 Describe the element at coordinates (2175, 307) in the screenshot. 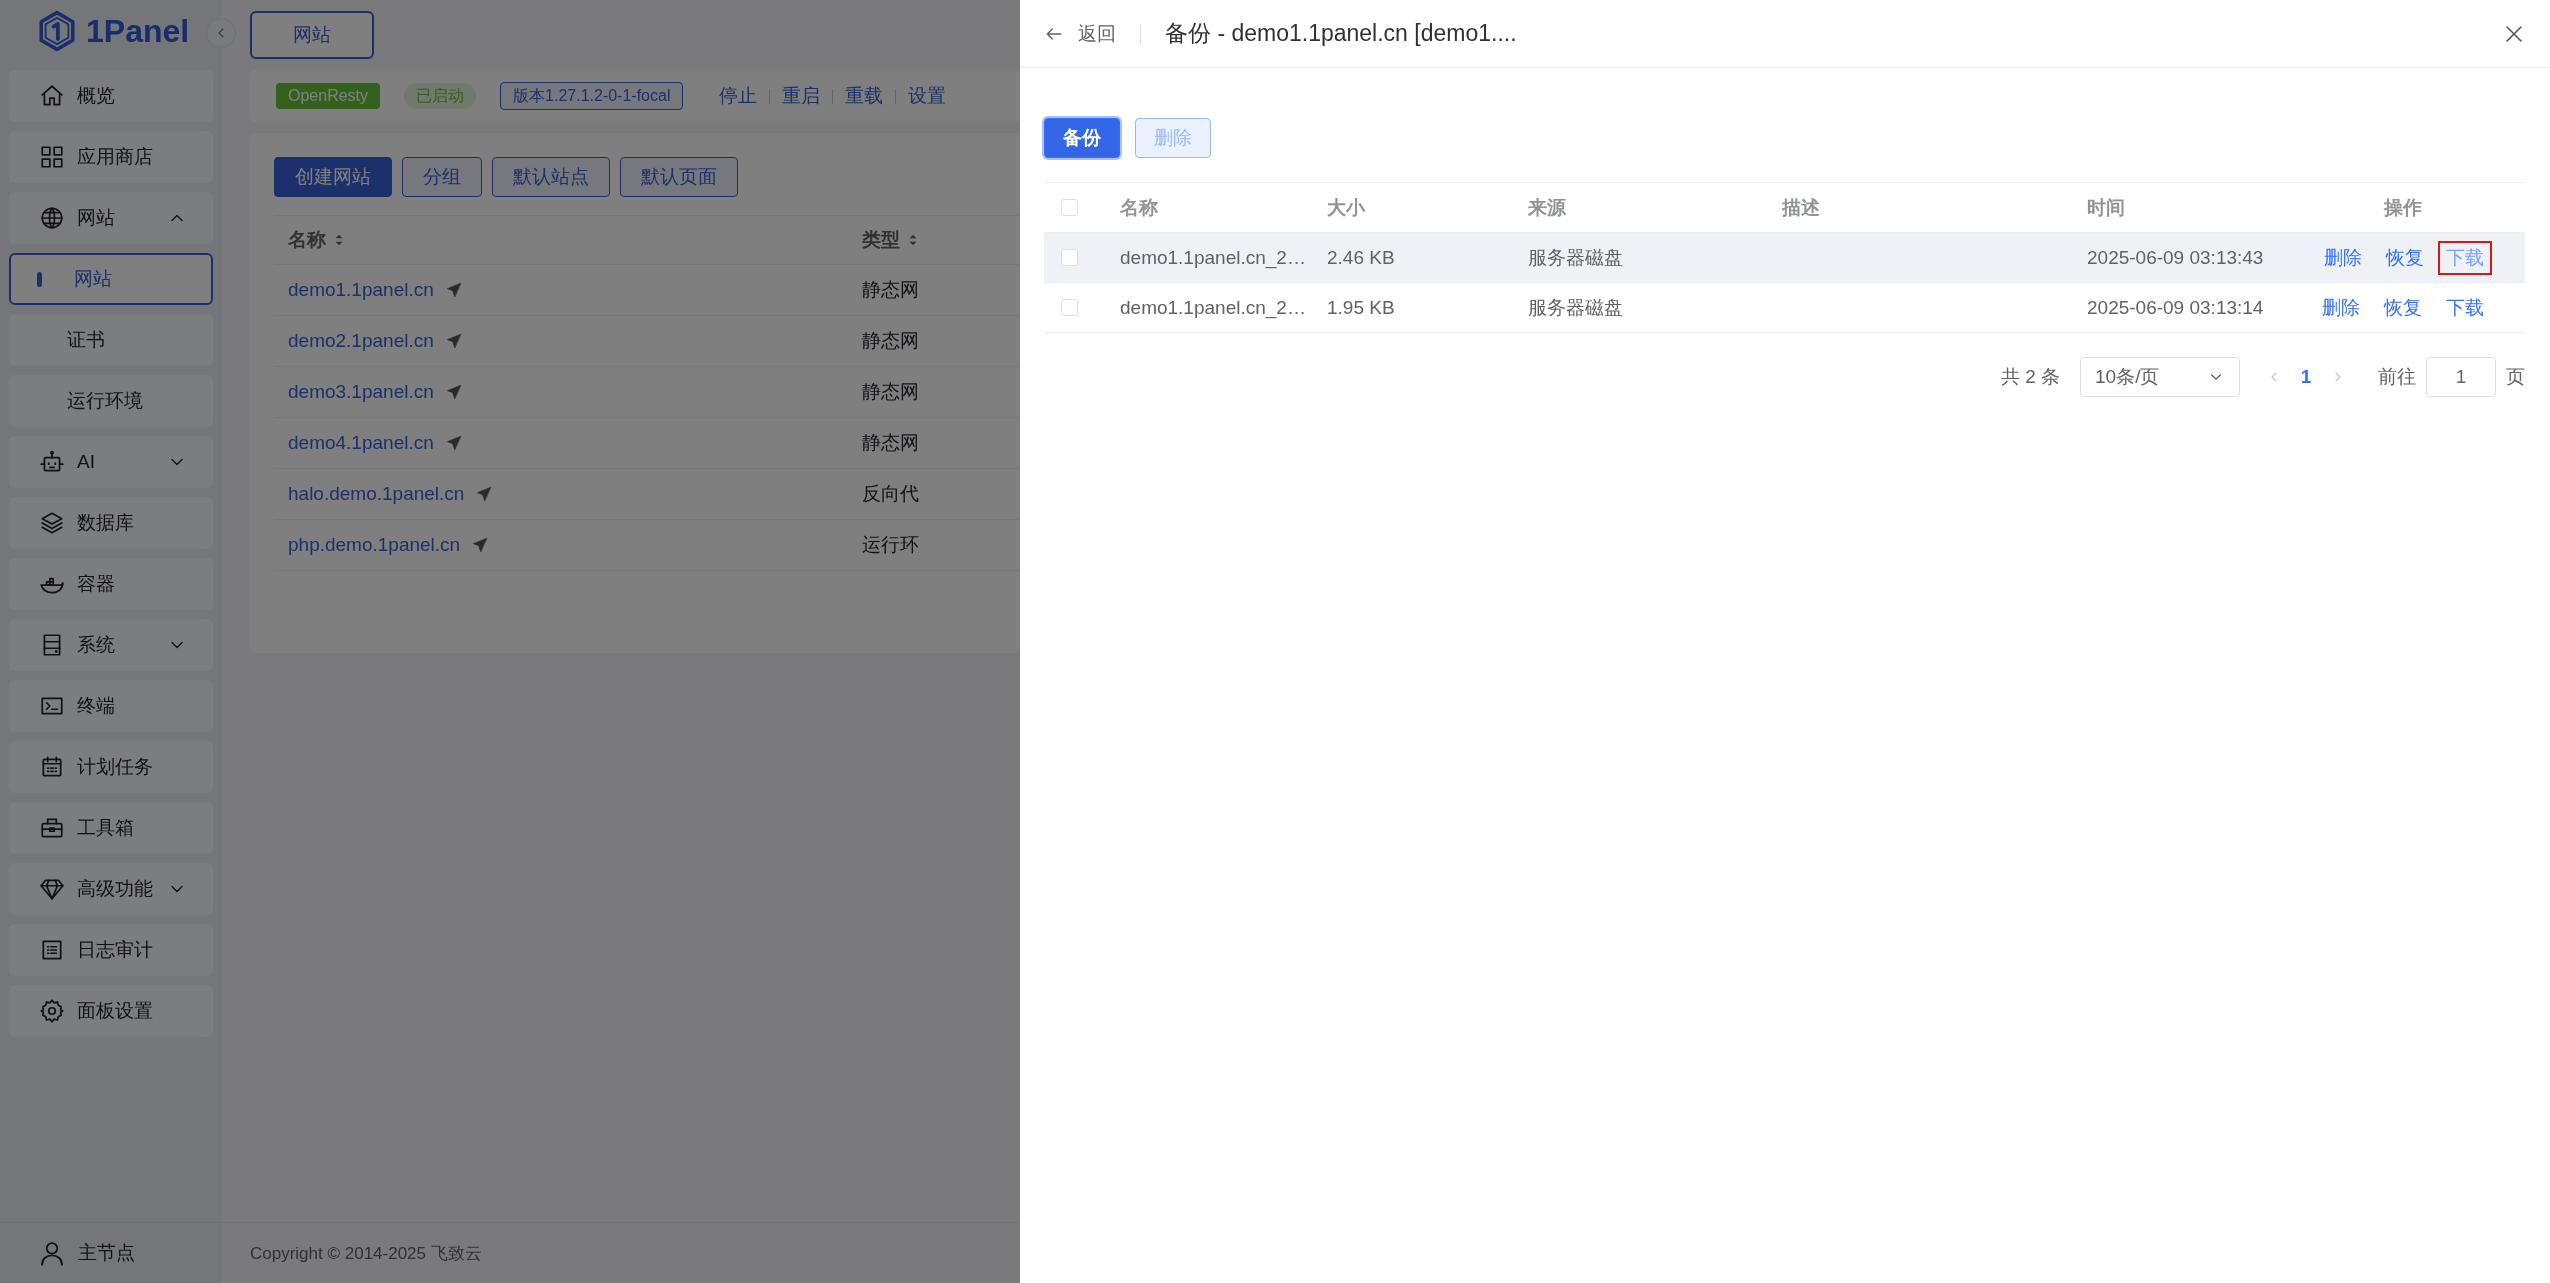

I see `table-cell: 2025-06-09 03:13:14` at that location.